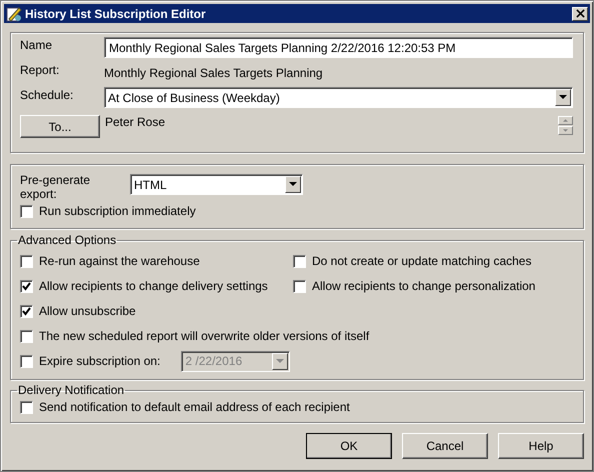 The height and width of the screenshot is (472, 594). What do you see at coordinates (153, 286) in the screenshot?
I see `checkbox-label: Allow recipients to change delivery settings` at bounding box center [153, 286].